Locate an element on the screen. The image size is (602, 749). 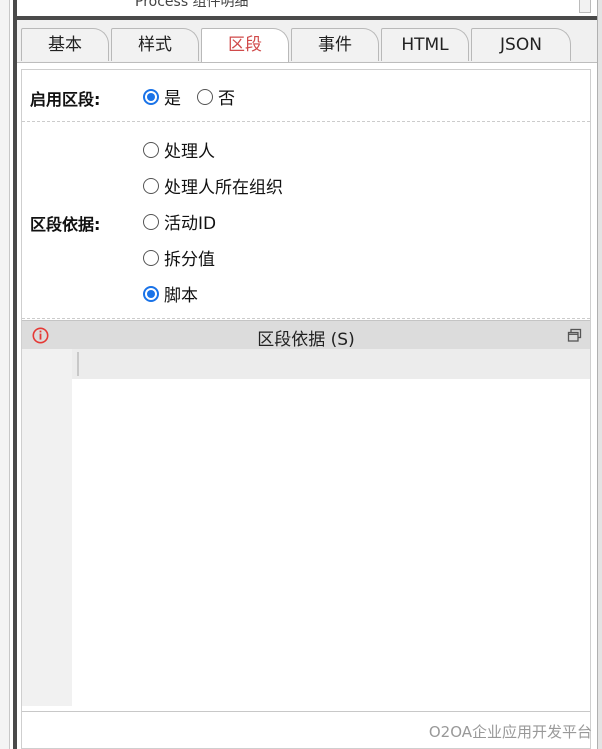
property-tabs: 基本 样式 区段 事件 HTML JSON is located at coordinates (307, 41).